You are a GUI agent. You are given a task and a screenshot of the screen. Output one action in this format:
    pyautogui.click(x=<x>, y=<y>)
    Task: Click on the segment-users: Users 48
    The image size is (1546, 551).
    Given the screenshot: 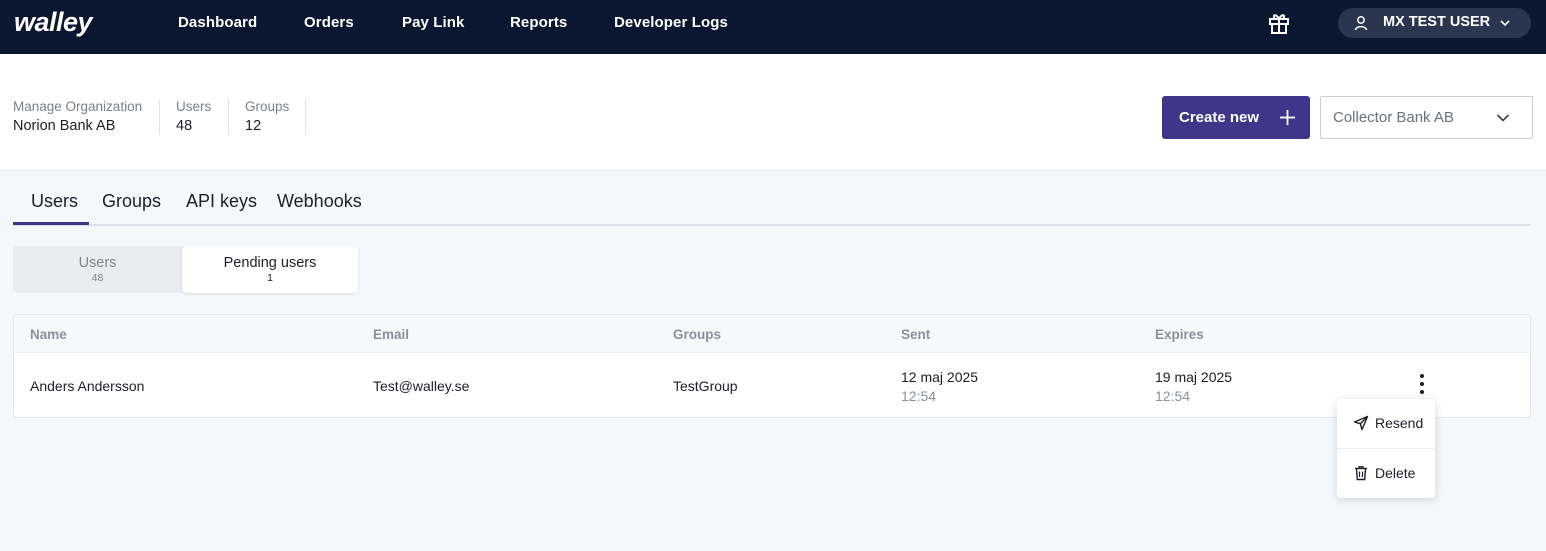 What is the action you would take?
    pyautogui.click(x=97, y=269)
    